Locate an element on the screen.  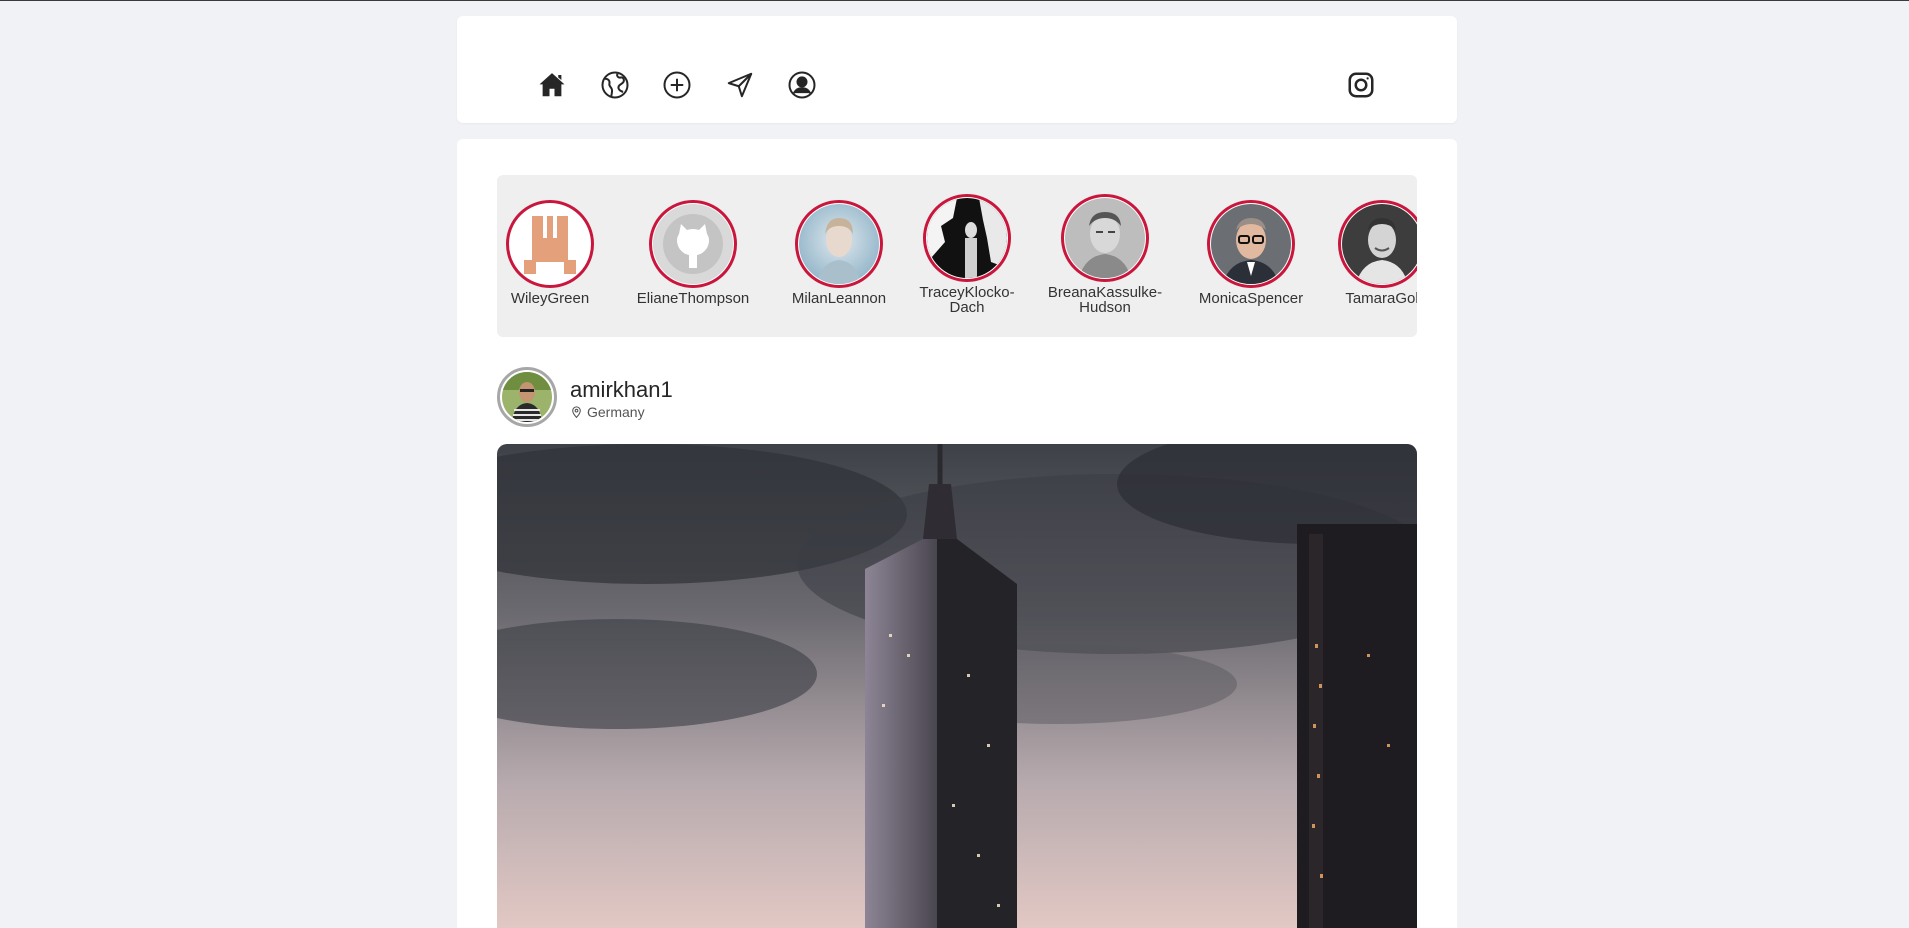
window-top-border is located at coordinates (954, 0).